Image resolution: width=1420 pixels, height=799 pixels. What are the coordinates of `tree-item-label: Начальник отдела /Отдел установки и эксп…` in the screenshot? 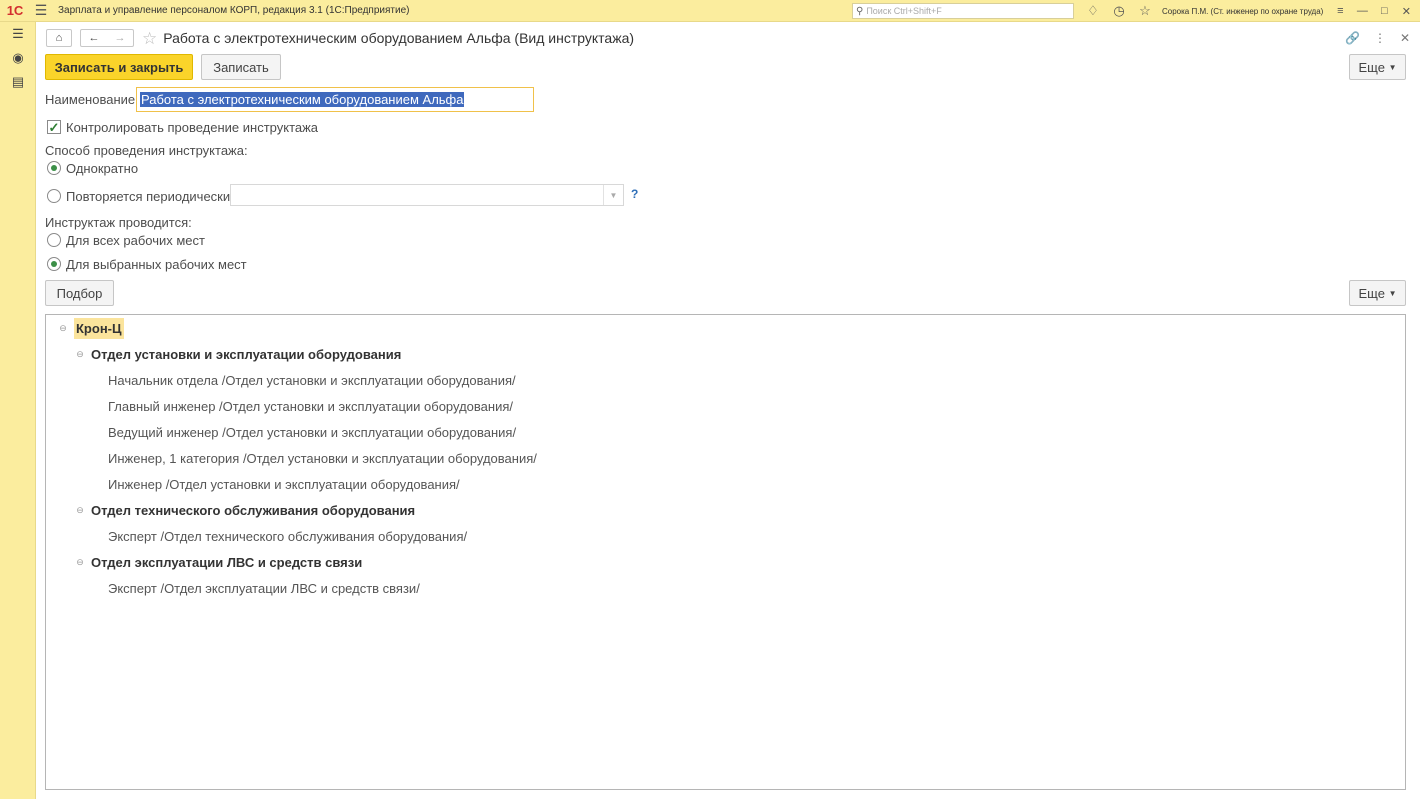 It's located at (312, 380).